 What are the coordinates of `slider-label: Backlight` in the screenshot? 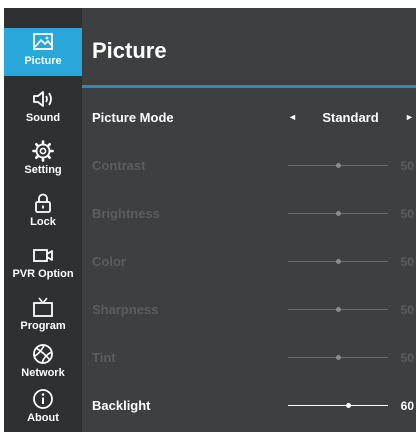 It's located at (121, 405).